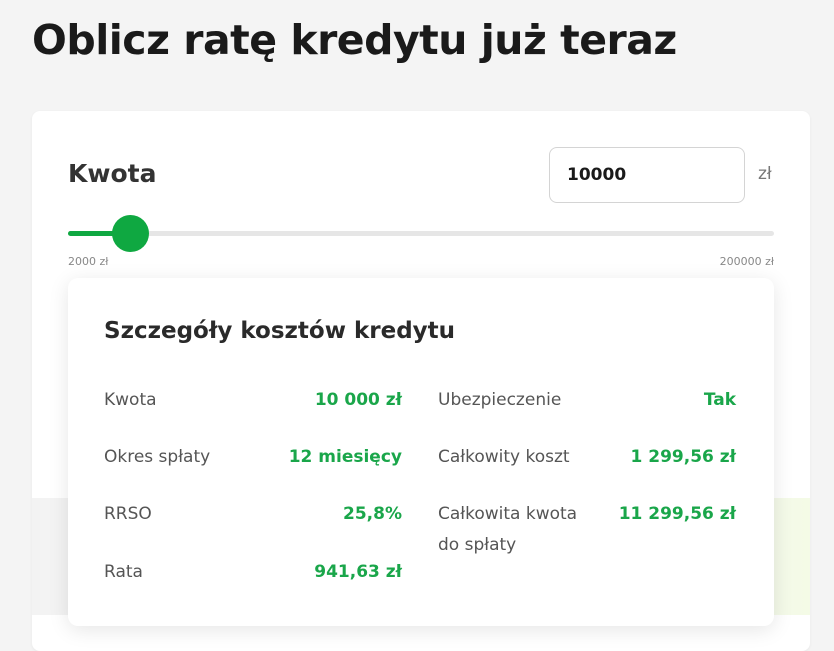 This screenshot has width=834, height=651. Describe the element at coordinates (358, 400) in the screenshot. I see `detail-value: 10 000 zł` at that location.